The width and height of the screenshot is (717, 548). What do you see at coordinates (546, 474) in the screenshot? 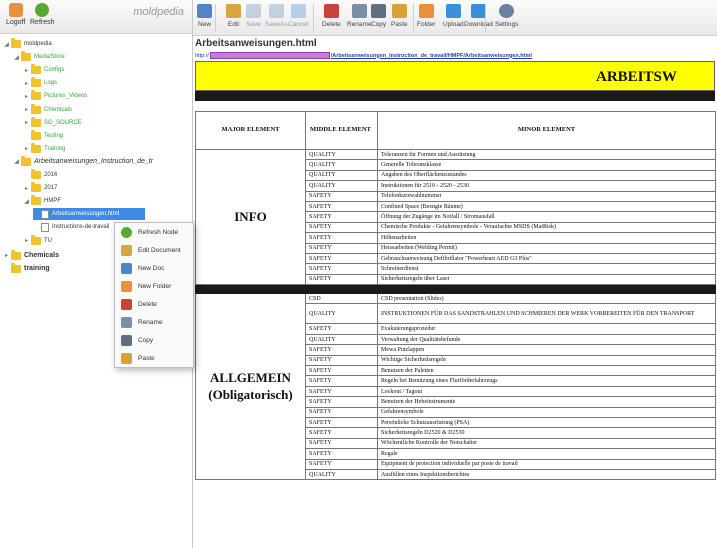
I see `minor-element-link: Ausfüllen eines Inspektionsberichtes` at bounding box center [546, 474].